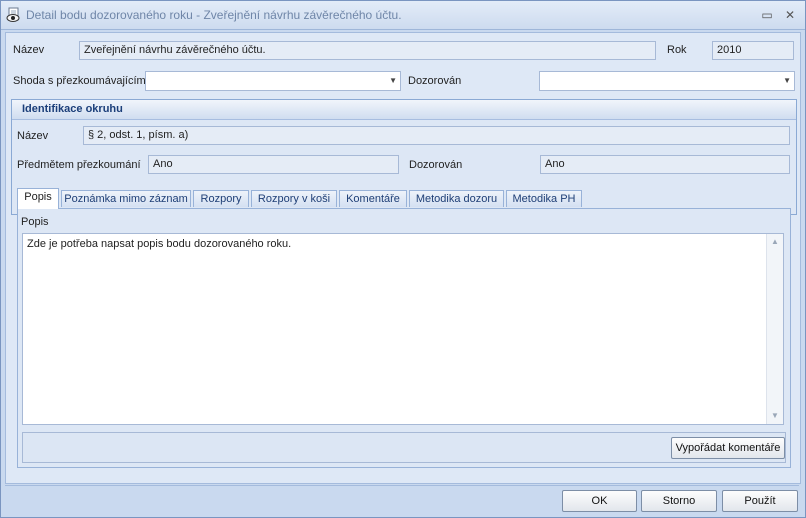  What do you see at coordinates (665, 164) in the screenshot?
I see `okruh-dozorovan-field: Ano` at bounding box center [665, 164].